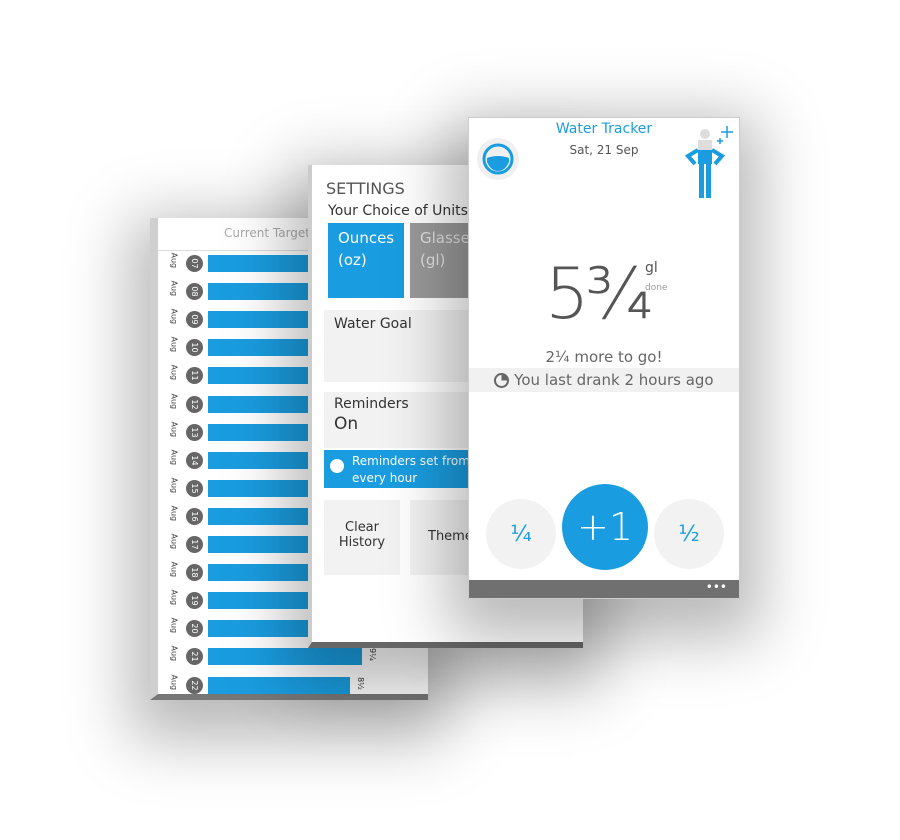 The image size is (900, 840). I want to click on day-badge: 18, so click(194, 573).